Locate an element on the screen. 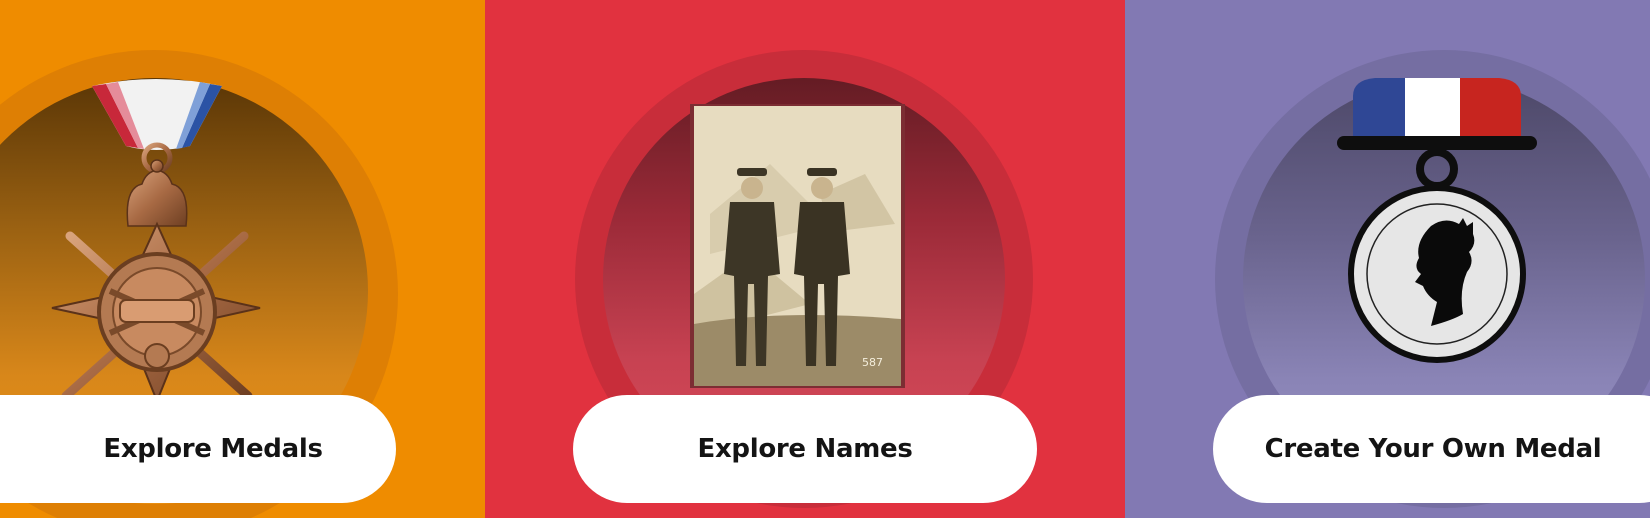 This screenshot has width=1650, height=518. soldiers-photo: 587 is located at coordinates (797, 246).